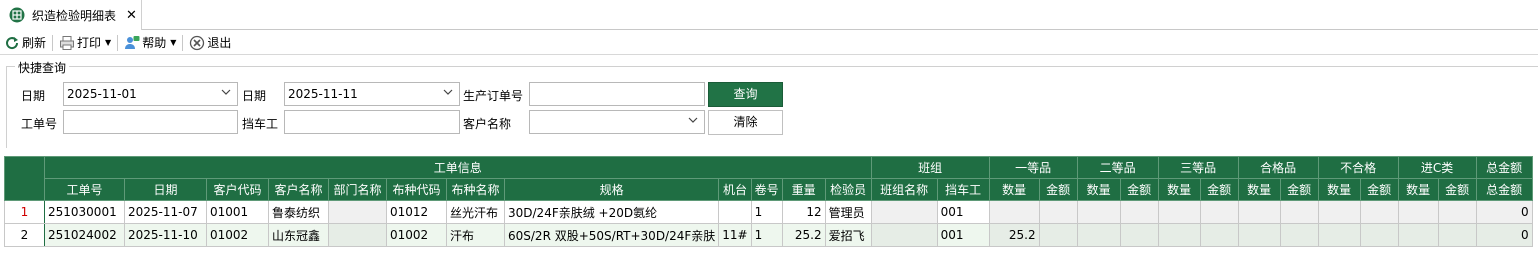 Image resolution: width=1538 pixels, height=262 pixels. What do you see at coordinates (1504, 189) in the screenshot?
I see `column-header-total-amount: 总金额` at bounding box center [1504, 189].